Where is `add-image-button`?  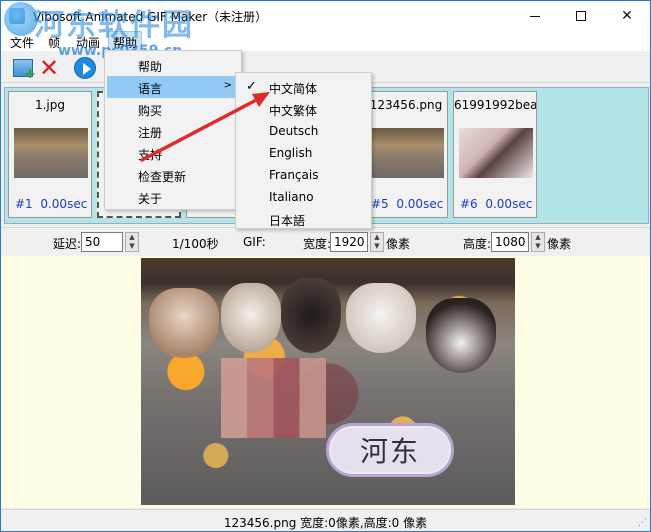
add-image-button is located at coordinates (23, 69).